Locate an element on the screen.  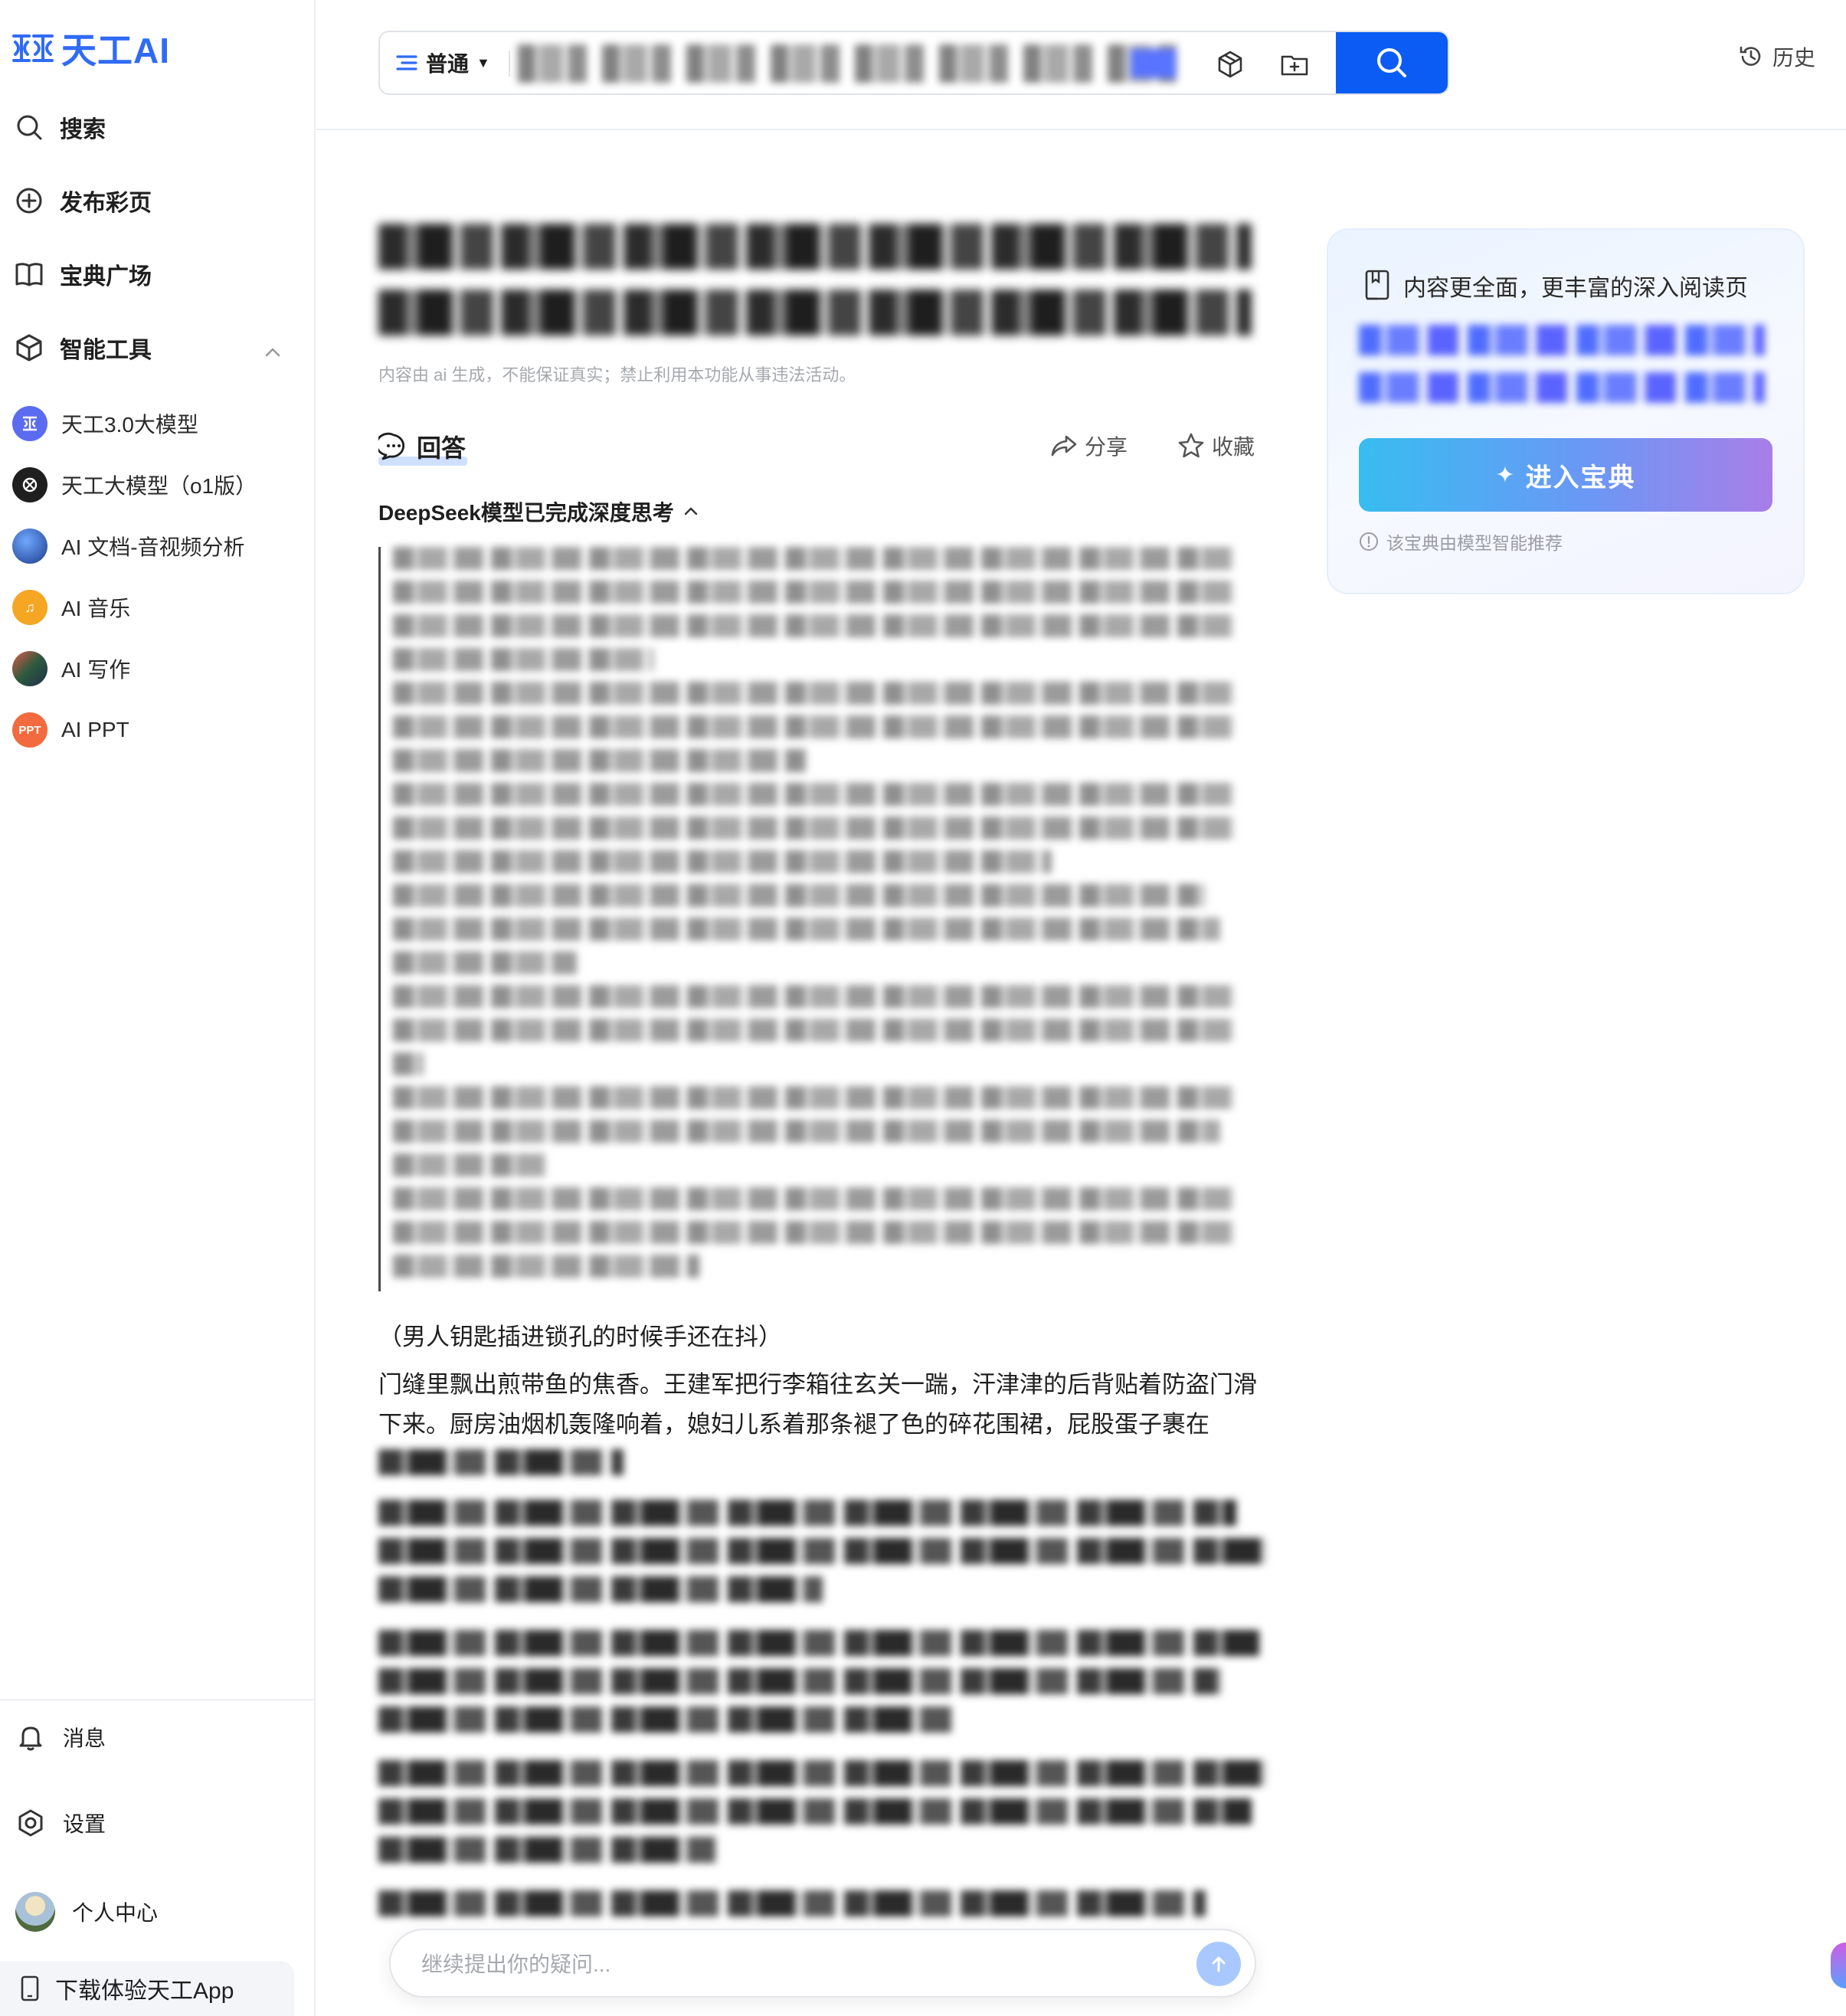
enter-treasure-button: ✦ 进入宝典 is located at coordinates (1566, 475).